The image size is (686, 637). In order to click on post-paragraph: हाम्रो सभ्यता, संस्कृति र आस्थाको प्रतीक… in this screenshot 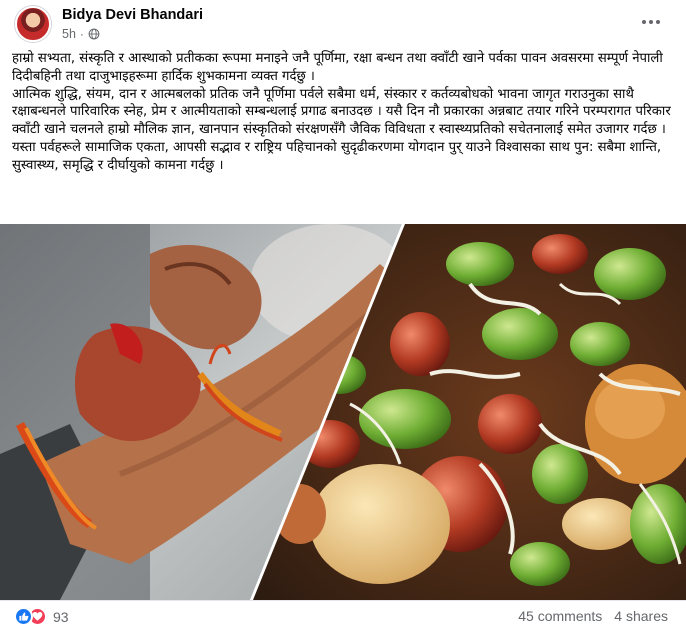, I will do `click(337, 67)`.